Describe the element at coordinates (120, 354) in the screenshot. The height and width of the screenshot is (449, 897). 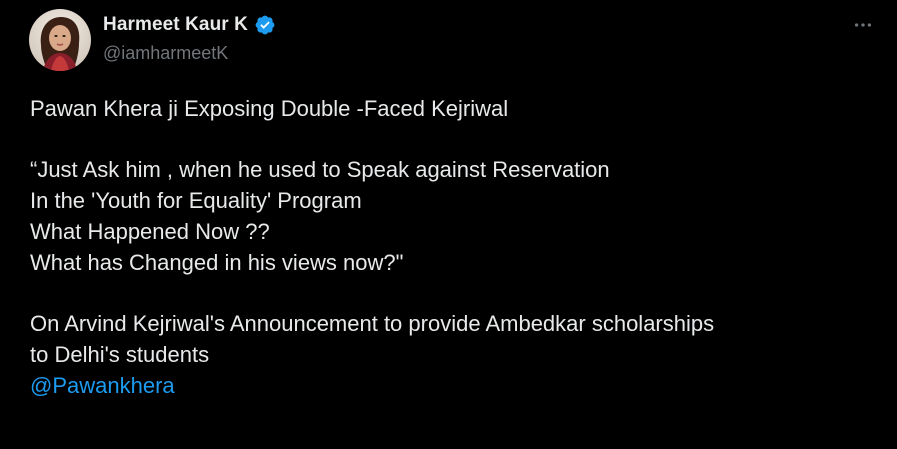
I see `tweet-line-context-2: to Delhi's students` at that location.